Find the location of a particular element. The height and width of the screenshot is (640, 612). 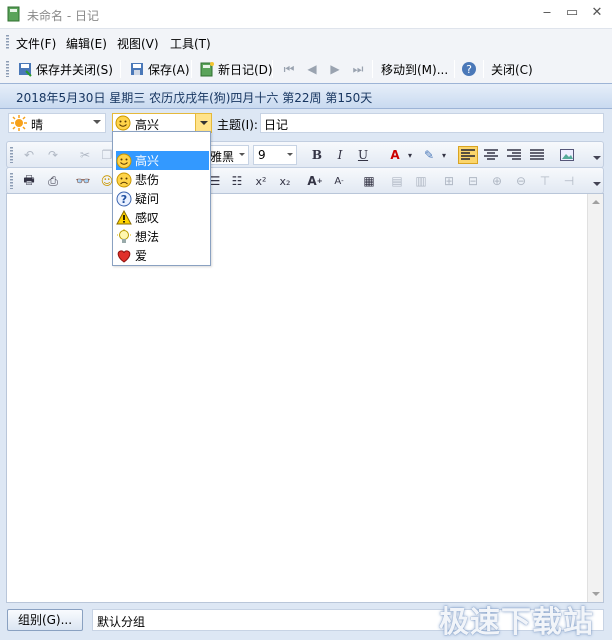

last-entry-icon: ⏭ is located at coordinates (358, 69).